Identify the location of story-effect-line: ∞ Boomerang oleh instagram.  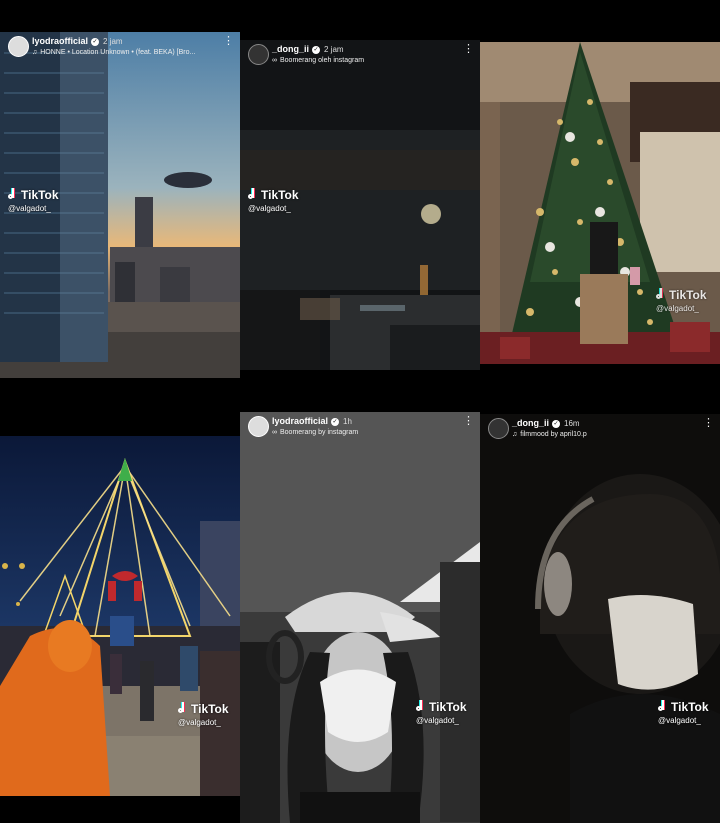
(318, 60).